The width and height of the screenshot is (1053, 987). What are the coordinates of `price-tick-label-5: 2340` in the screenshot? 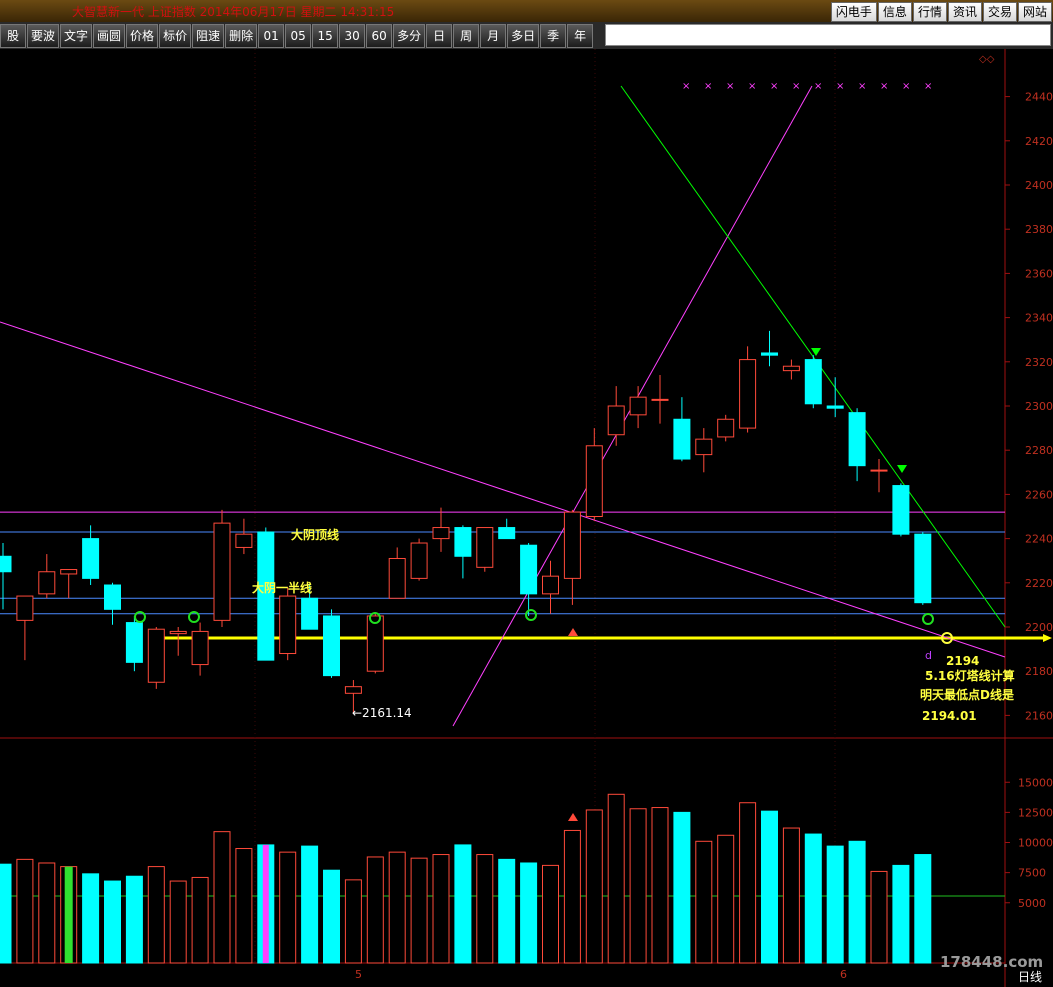 It's located at (1039, 318).